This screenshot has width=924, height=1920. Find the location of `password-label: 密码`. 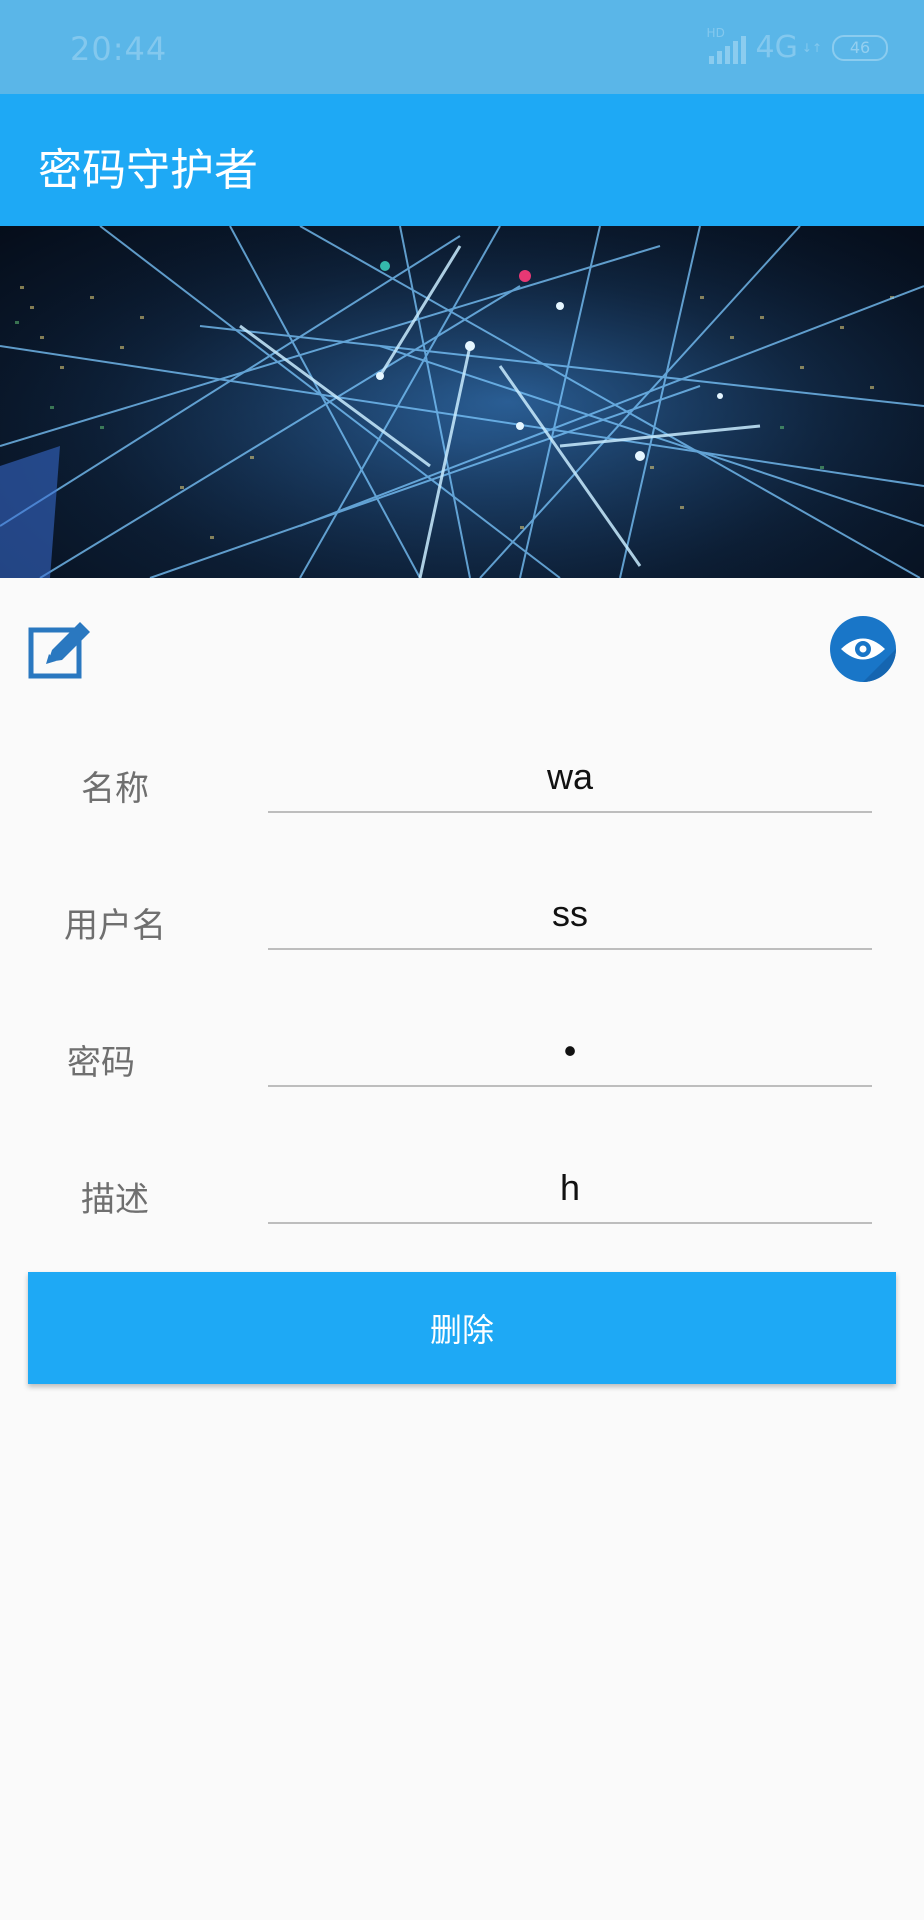

password-label: 密码 is located at coordinates (101, 1063).